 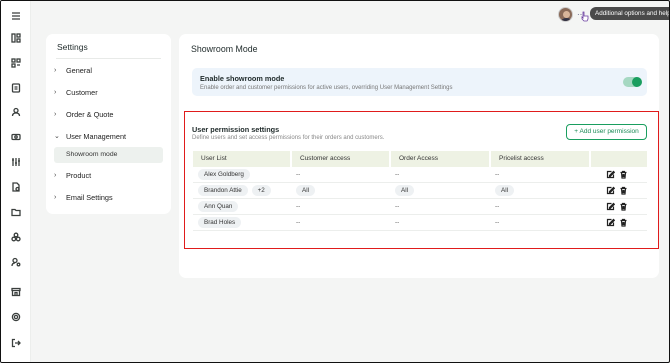 I want to click on nav-item-order-quote: › Order & Quote, so click(x=83, y=114).